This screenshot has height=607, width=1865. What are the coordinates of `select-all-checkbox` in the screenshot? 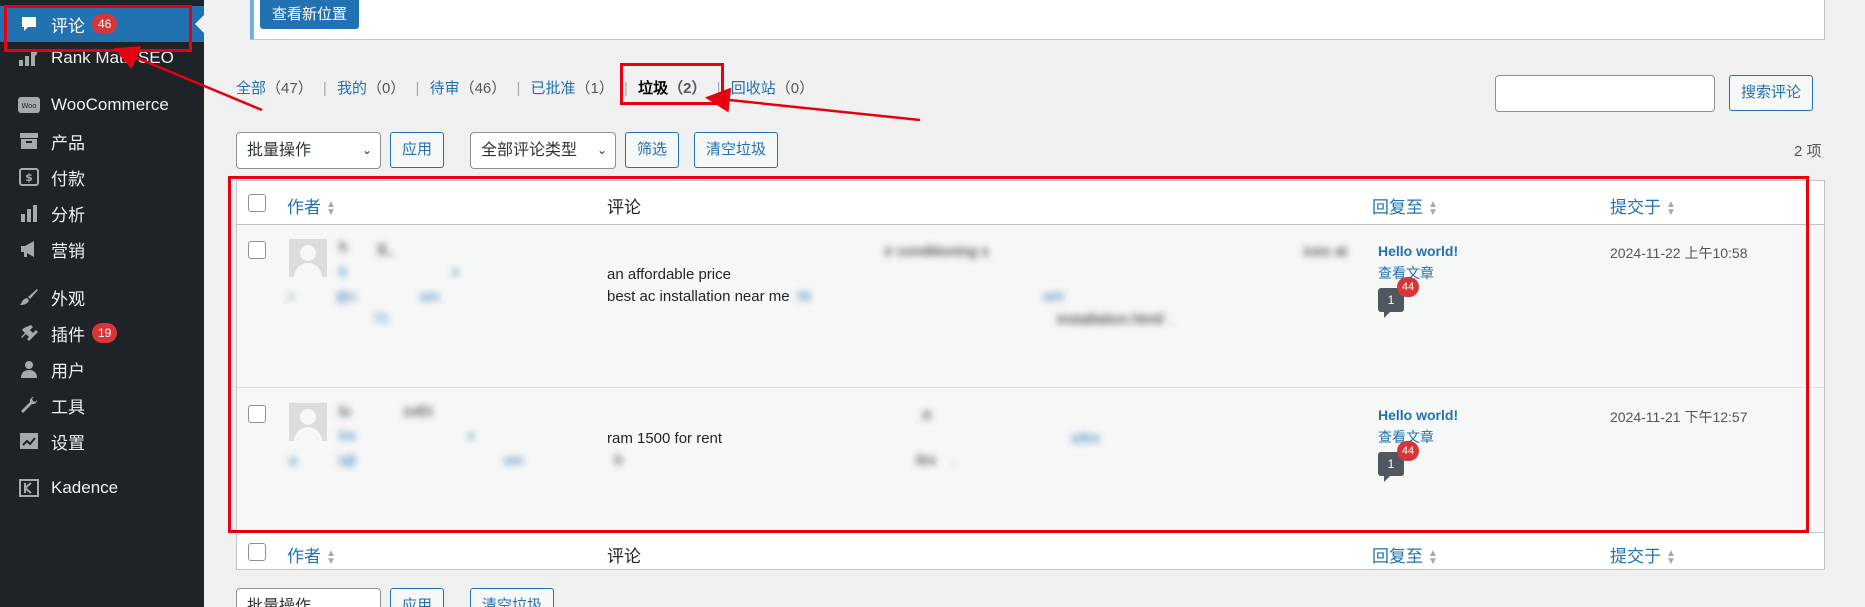 It's located at (257, 203).